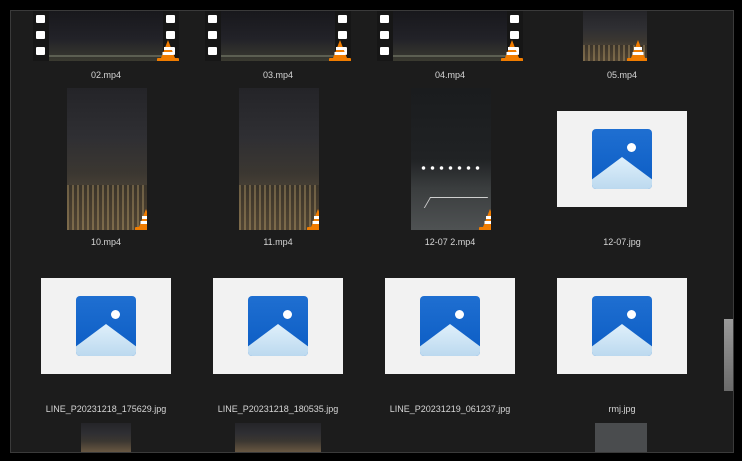 This screenshot has width=742, height=461. What do you see at coordinates (106, 242) in the screenshot?
I see `file-name: 10.mp4` at bounding box center [106, 242].